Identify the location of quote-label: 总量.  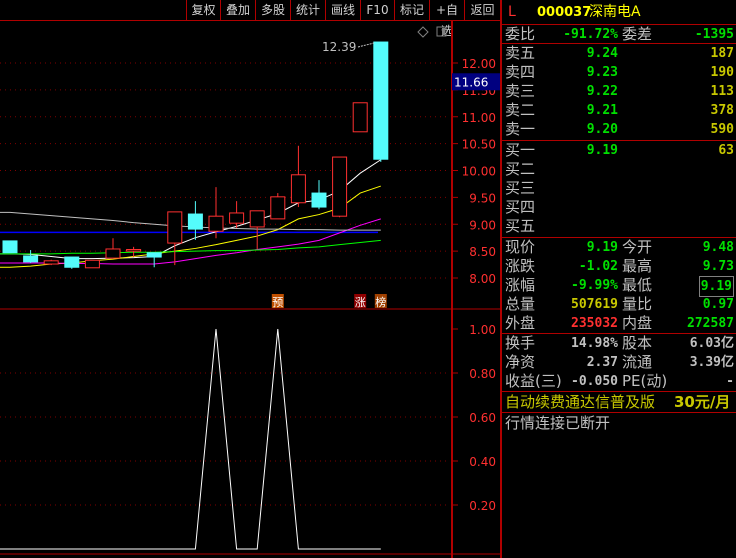
(520, 304).